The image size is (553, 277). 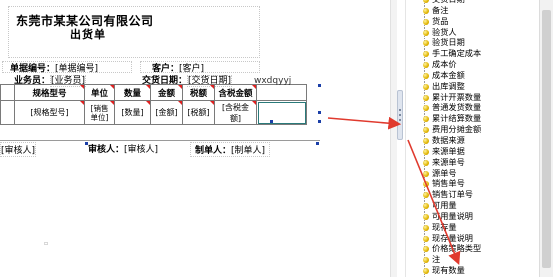 What do you see at coordinates (166, 112) in the screenshot?
I see `data-cell-amount: [金额]` at bounding box center [166, 112].